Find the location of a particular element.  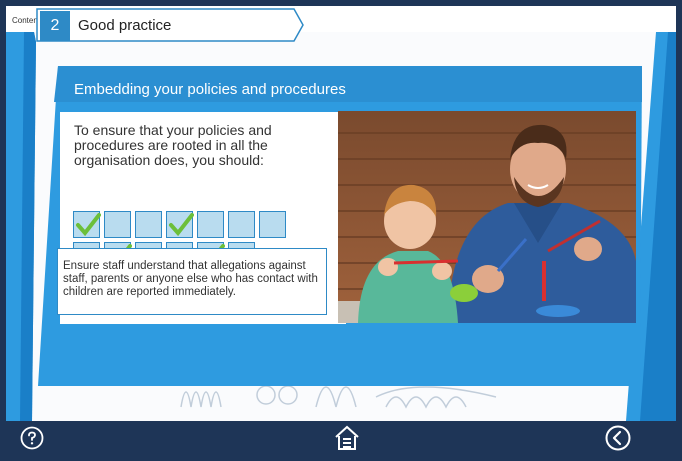

question-circle-icon is located at coordinates (32, 438).